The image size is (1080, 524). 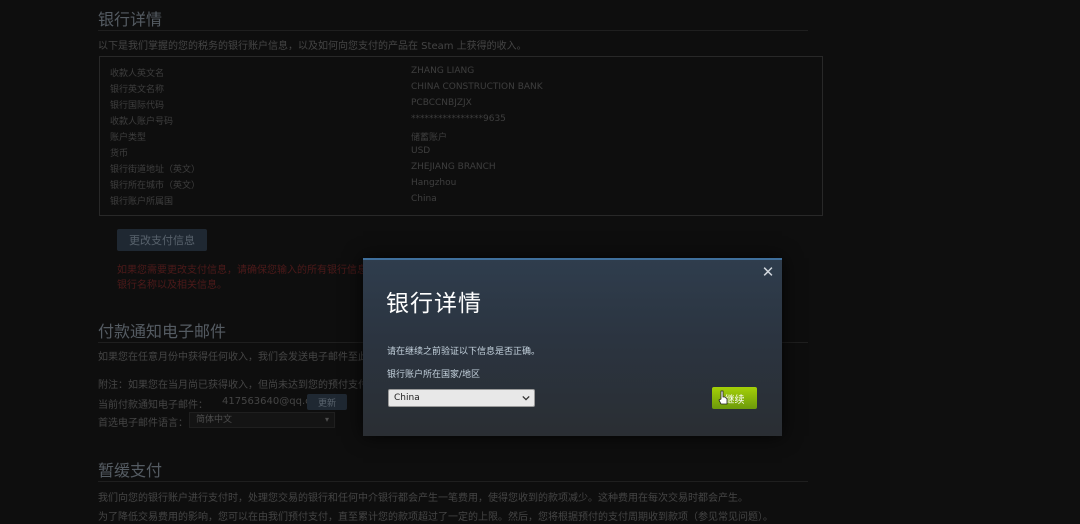 I want to click on modal-title: 银行详情, so click(x=434, y=304).